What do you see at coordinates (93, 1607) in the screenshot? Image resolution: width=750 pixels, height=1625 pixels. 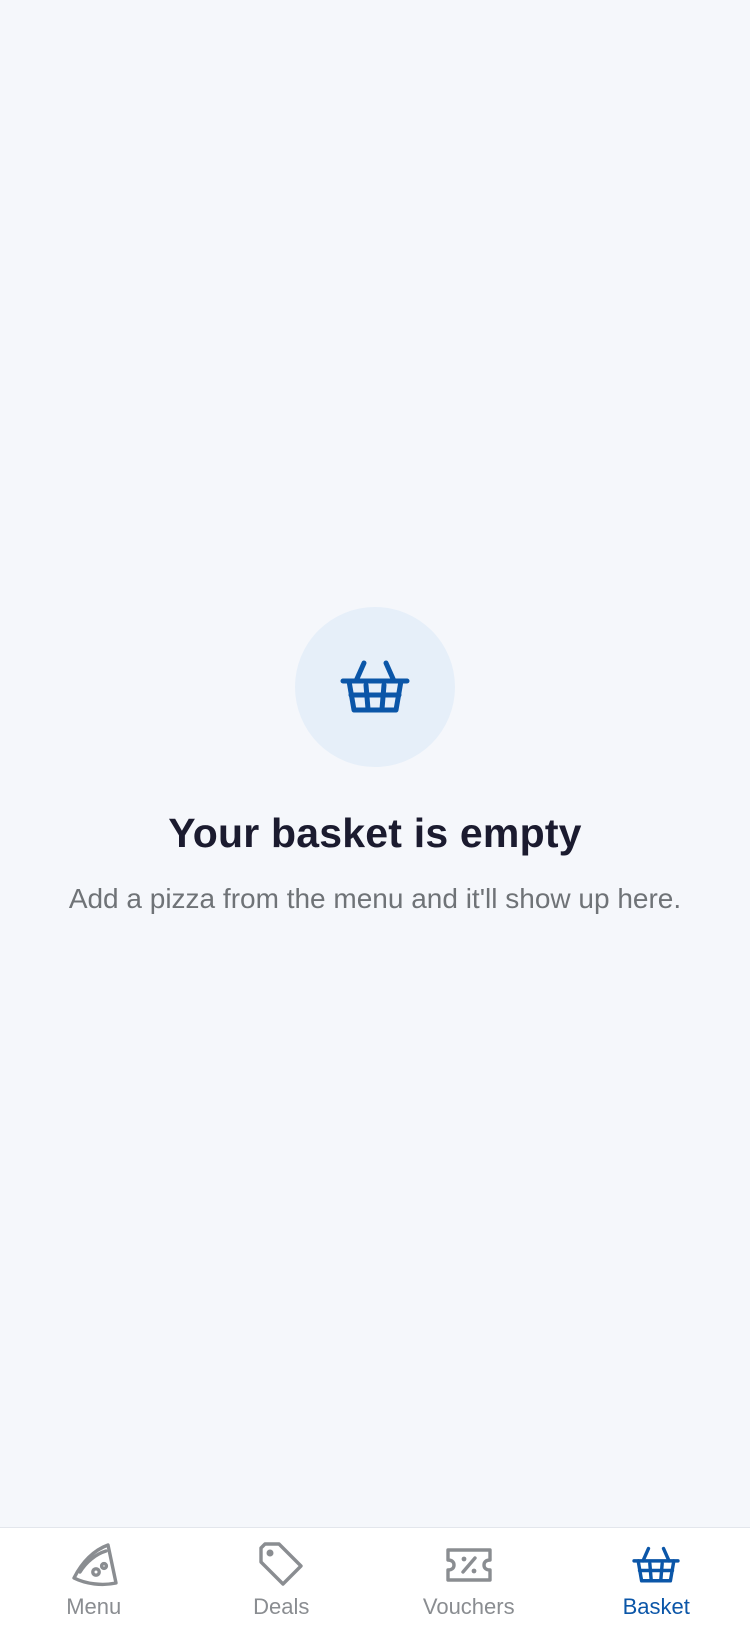 I see `tab-menu-label: Menu` at bounding box center [93, 1607].